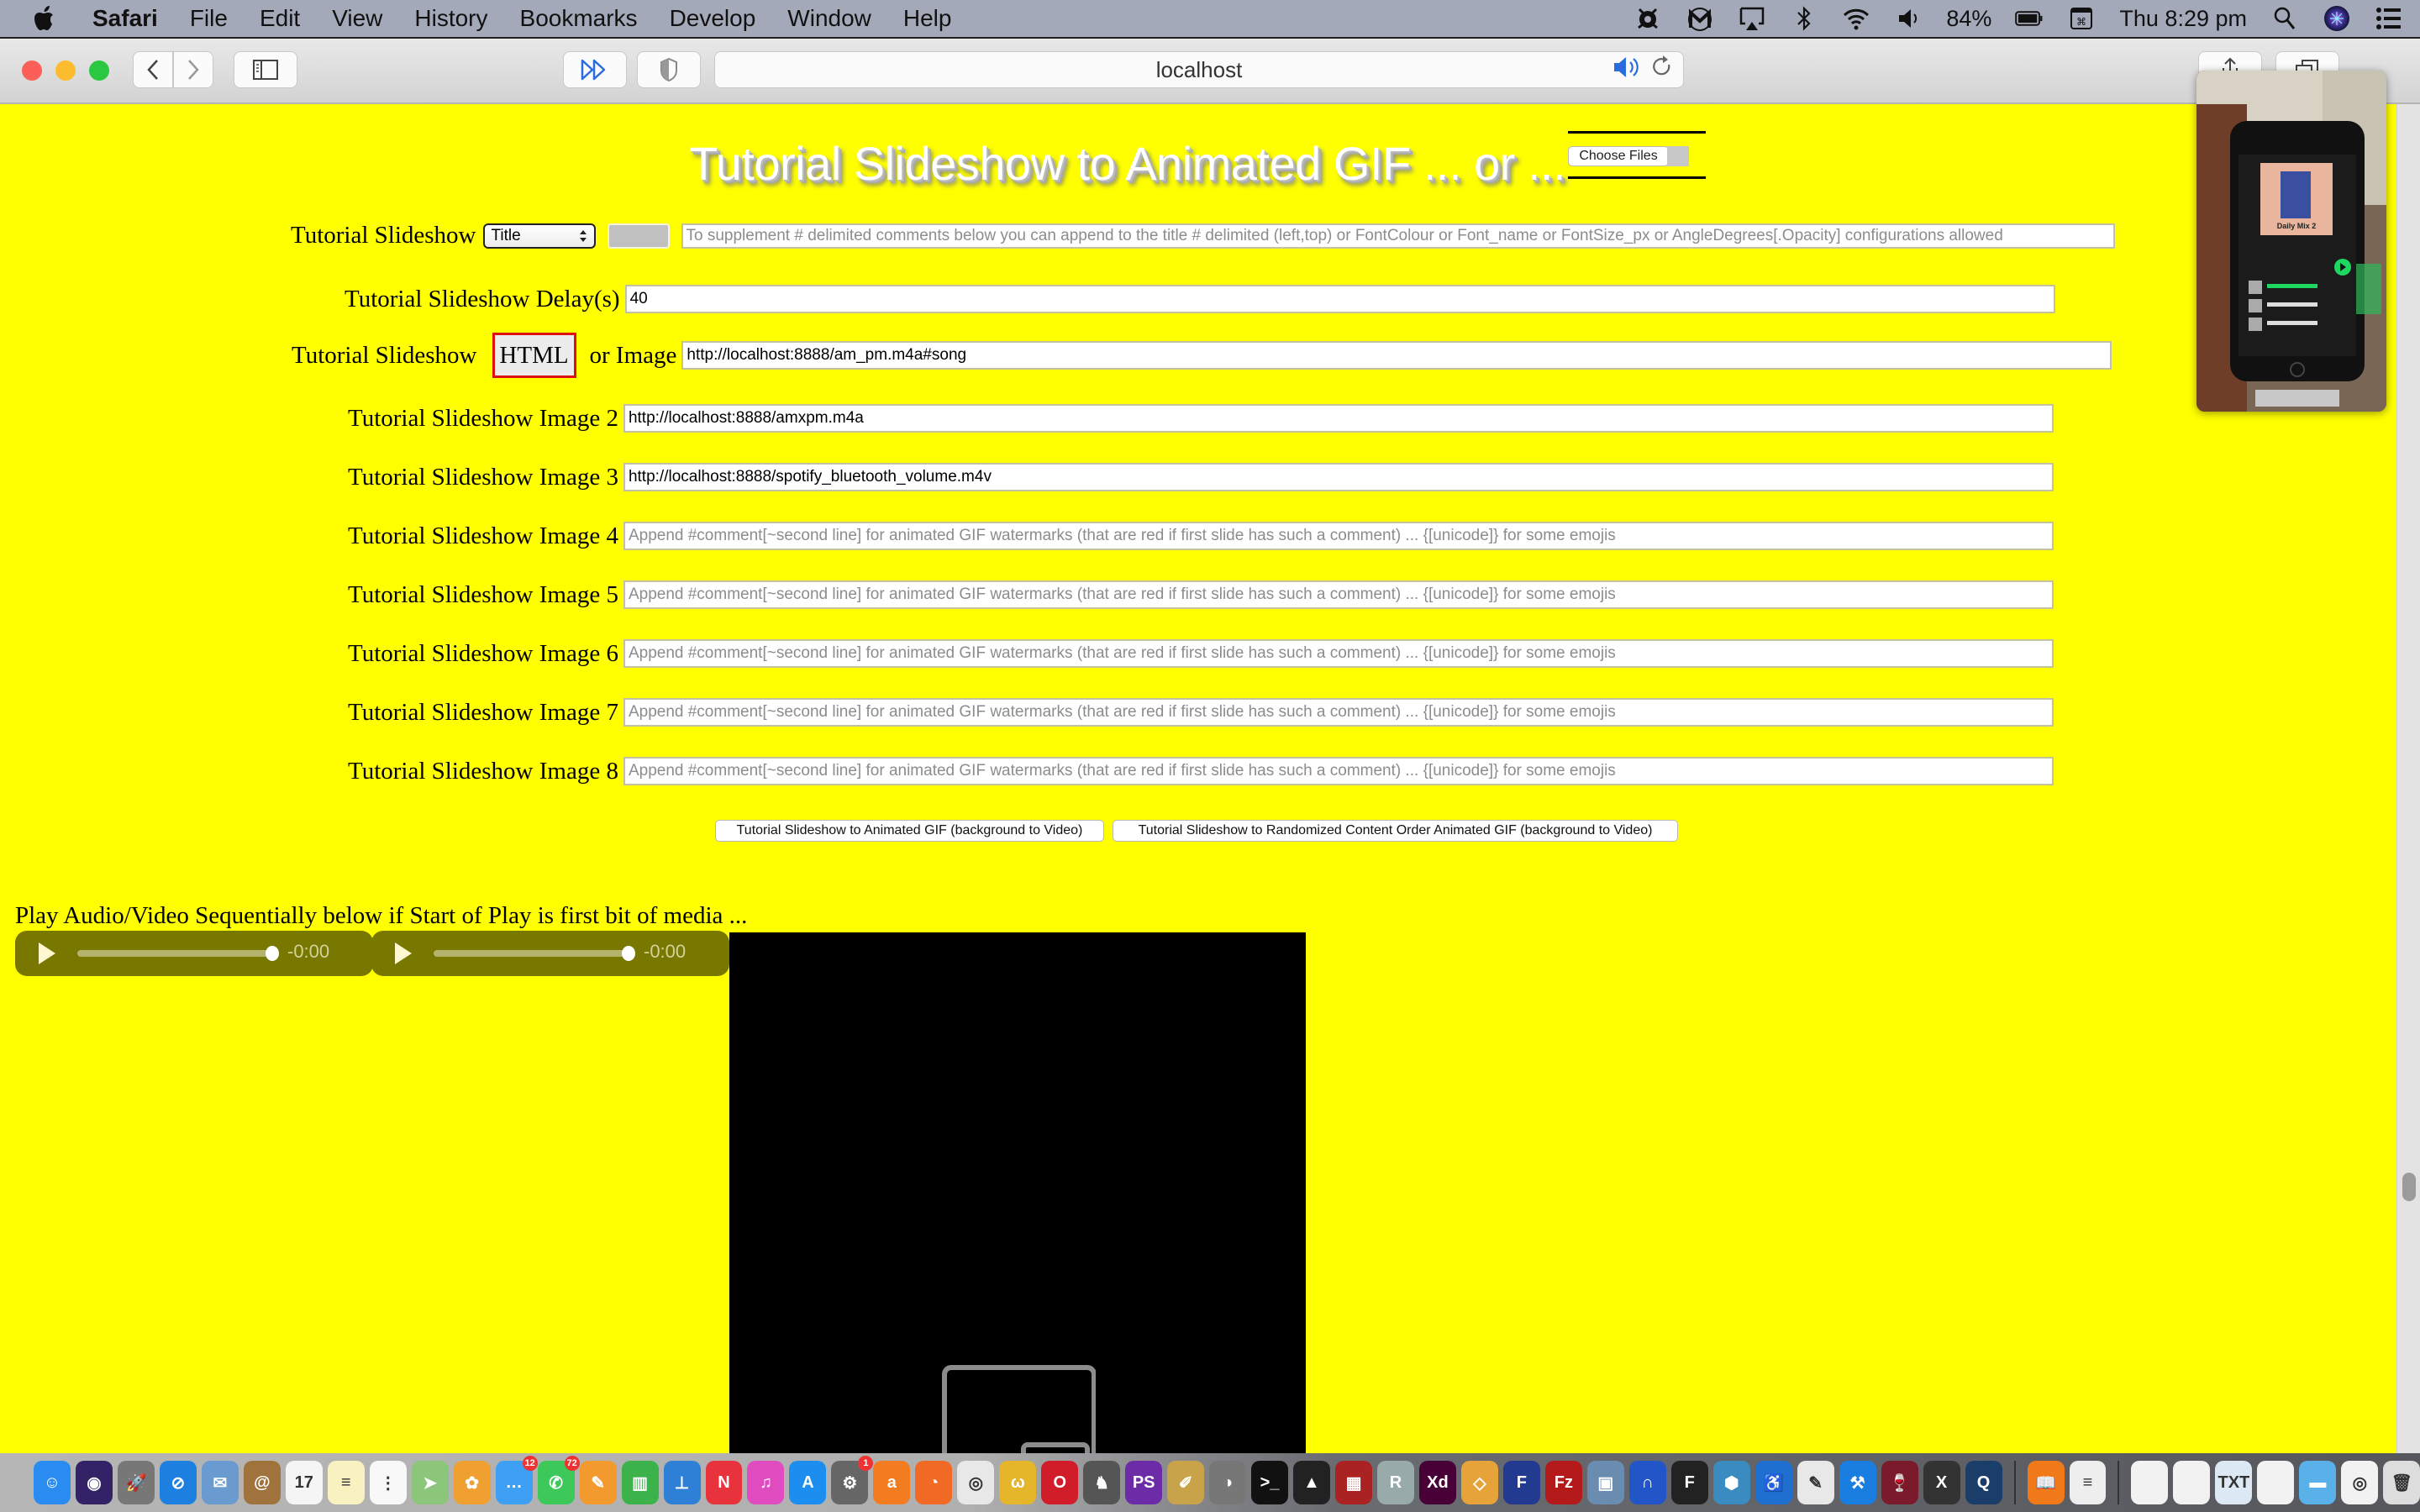 The image size is (2420, 1512). What do you see at coordinates (1648, 18) in the screenshot?
I see `avast-icon` at bounding box center [1648, 18].